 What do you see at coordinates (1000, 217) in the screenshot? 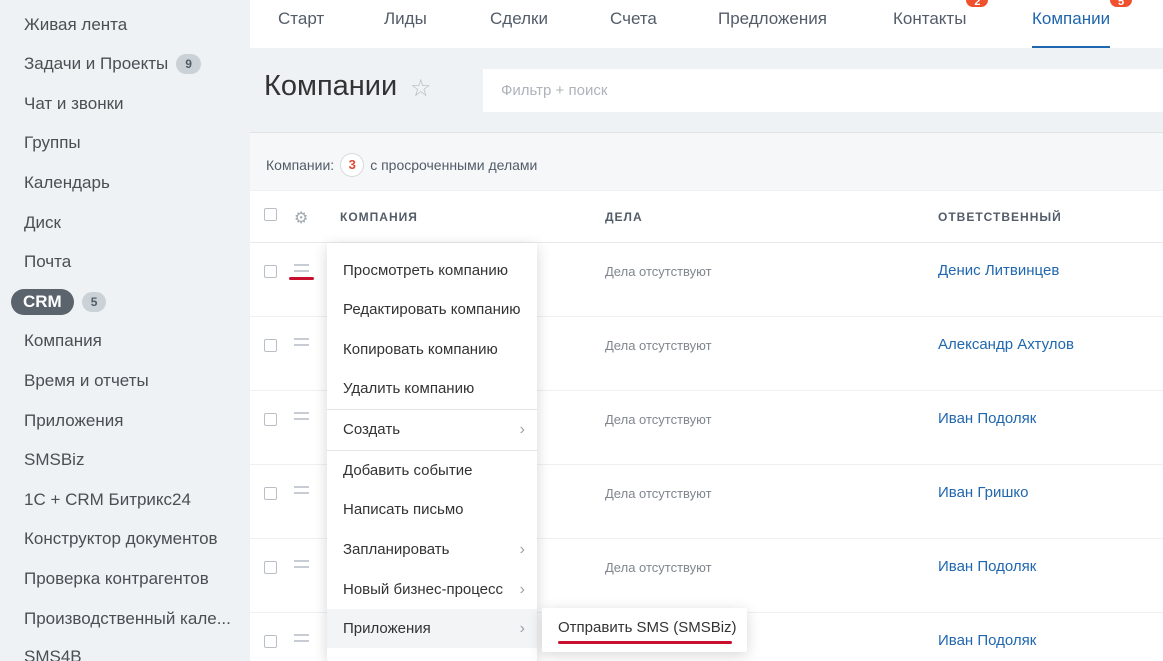
I see `column-header-responsible: ОТВЕТСТВЕННЫЙ` at bounding box center [1000, 217].